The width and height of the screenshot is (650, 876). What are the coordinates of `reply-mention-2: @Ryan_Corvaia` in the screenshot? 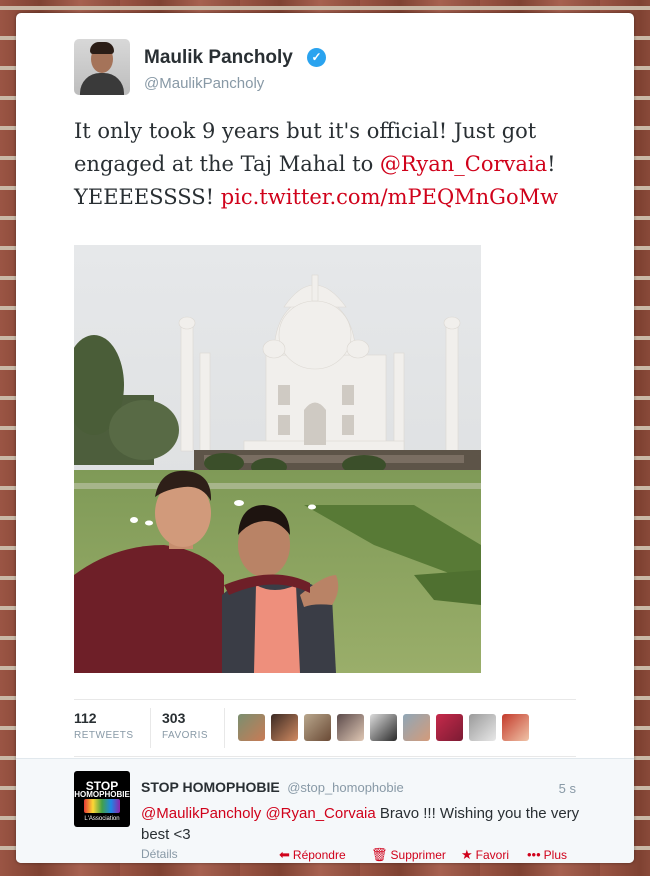 It's located at (320, 813).